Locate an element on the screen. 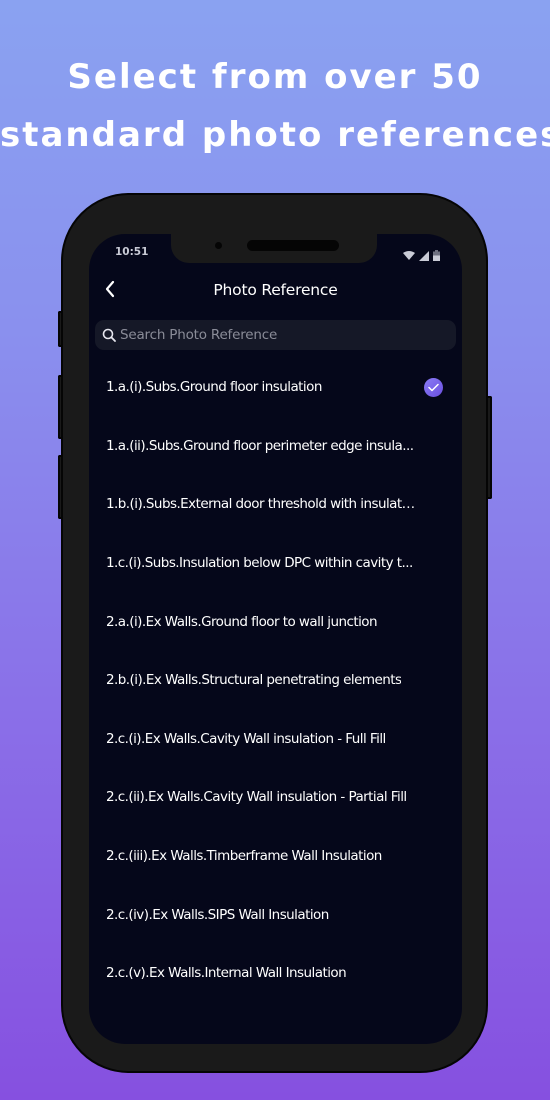  phone-notch is located at coordinates (274, 248).